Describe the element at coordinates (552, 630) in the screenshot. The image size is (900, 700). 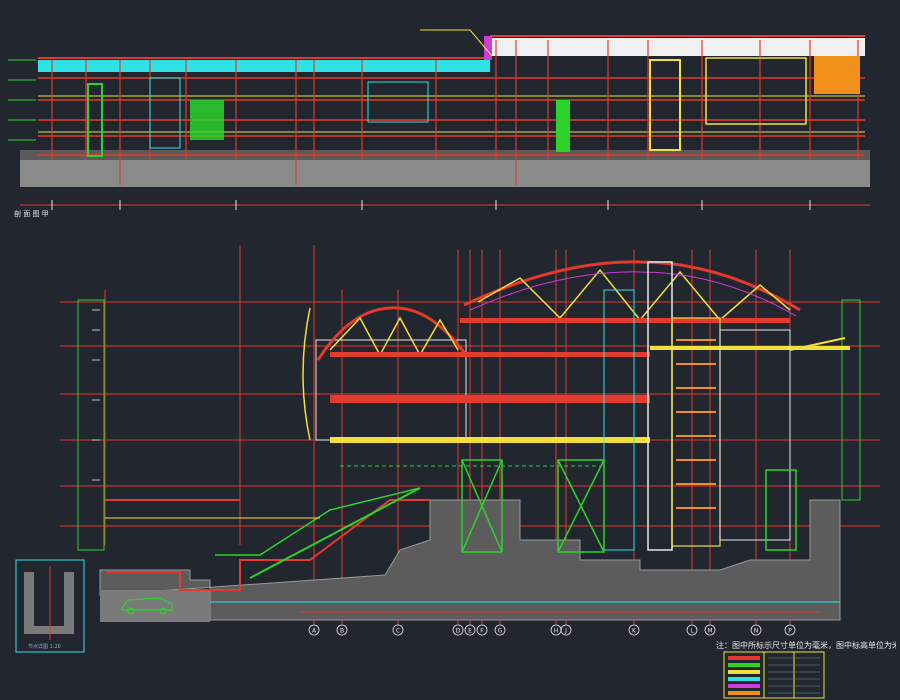
I see `axis-bubbles: A B C DE F G HJ K L M N P` at that location.